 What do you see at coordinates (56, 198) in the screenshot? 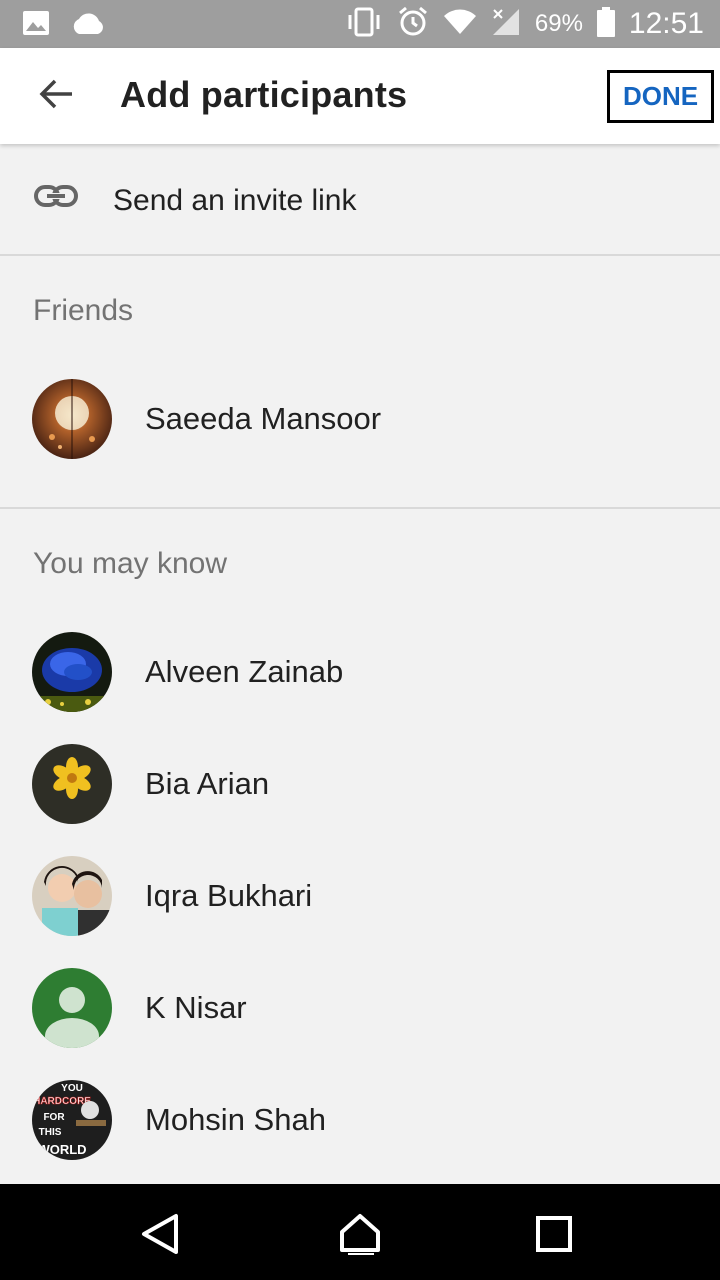
I see `link-icon` at bounding box center [56, 198].